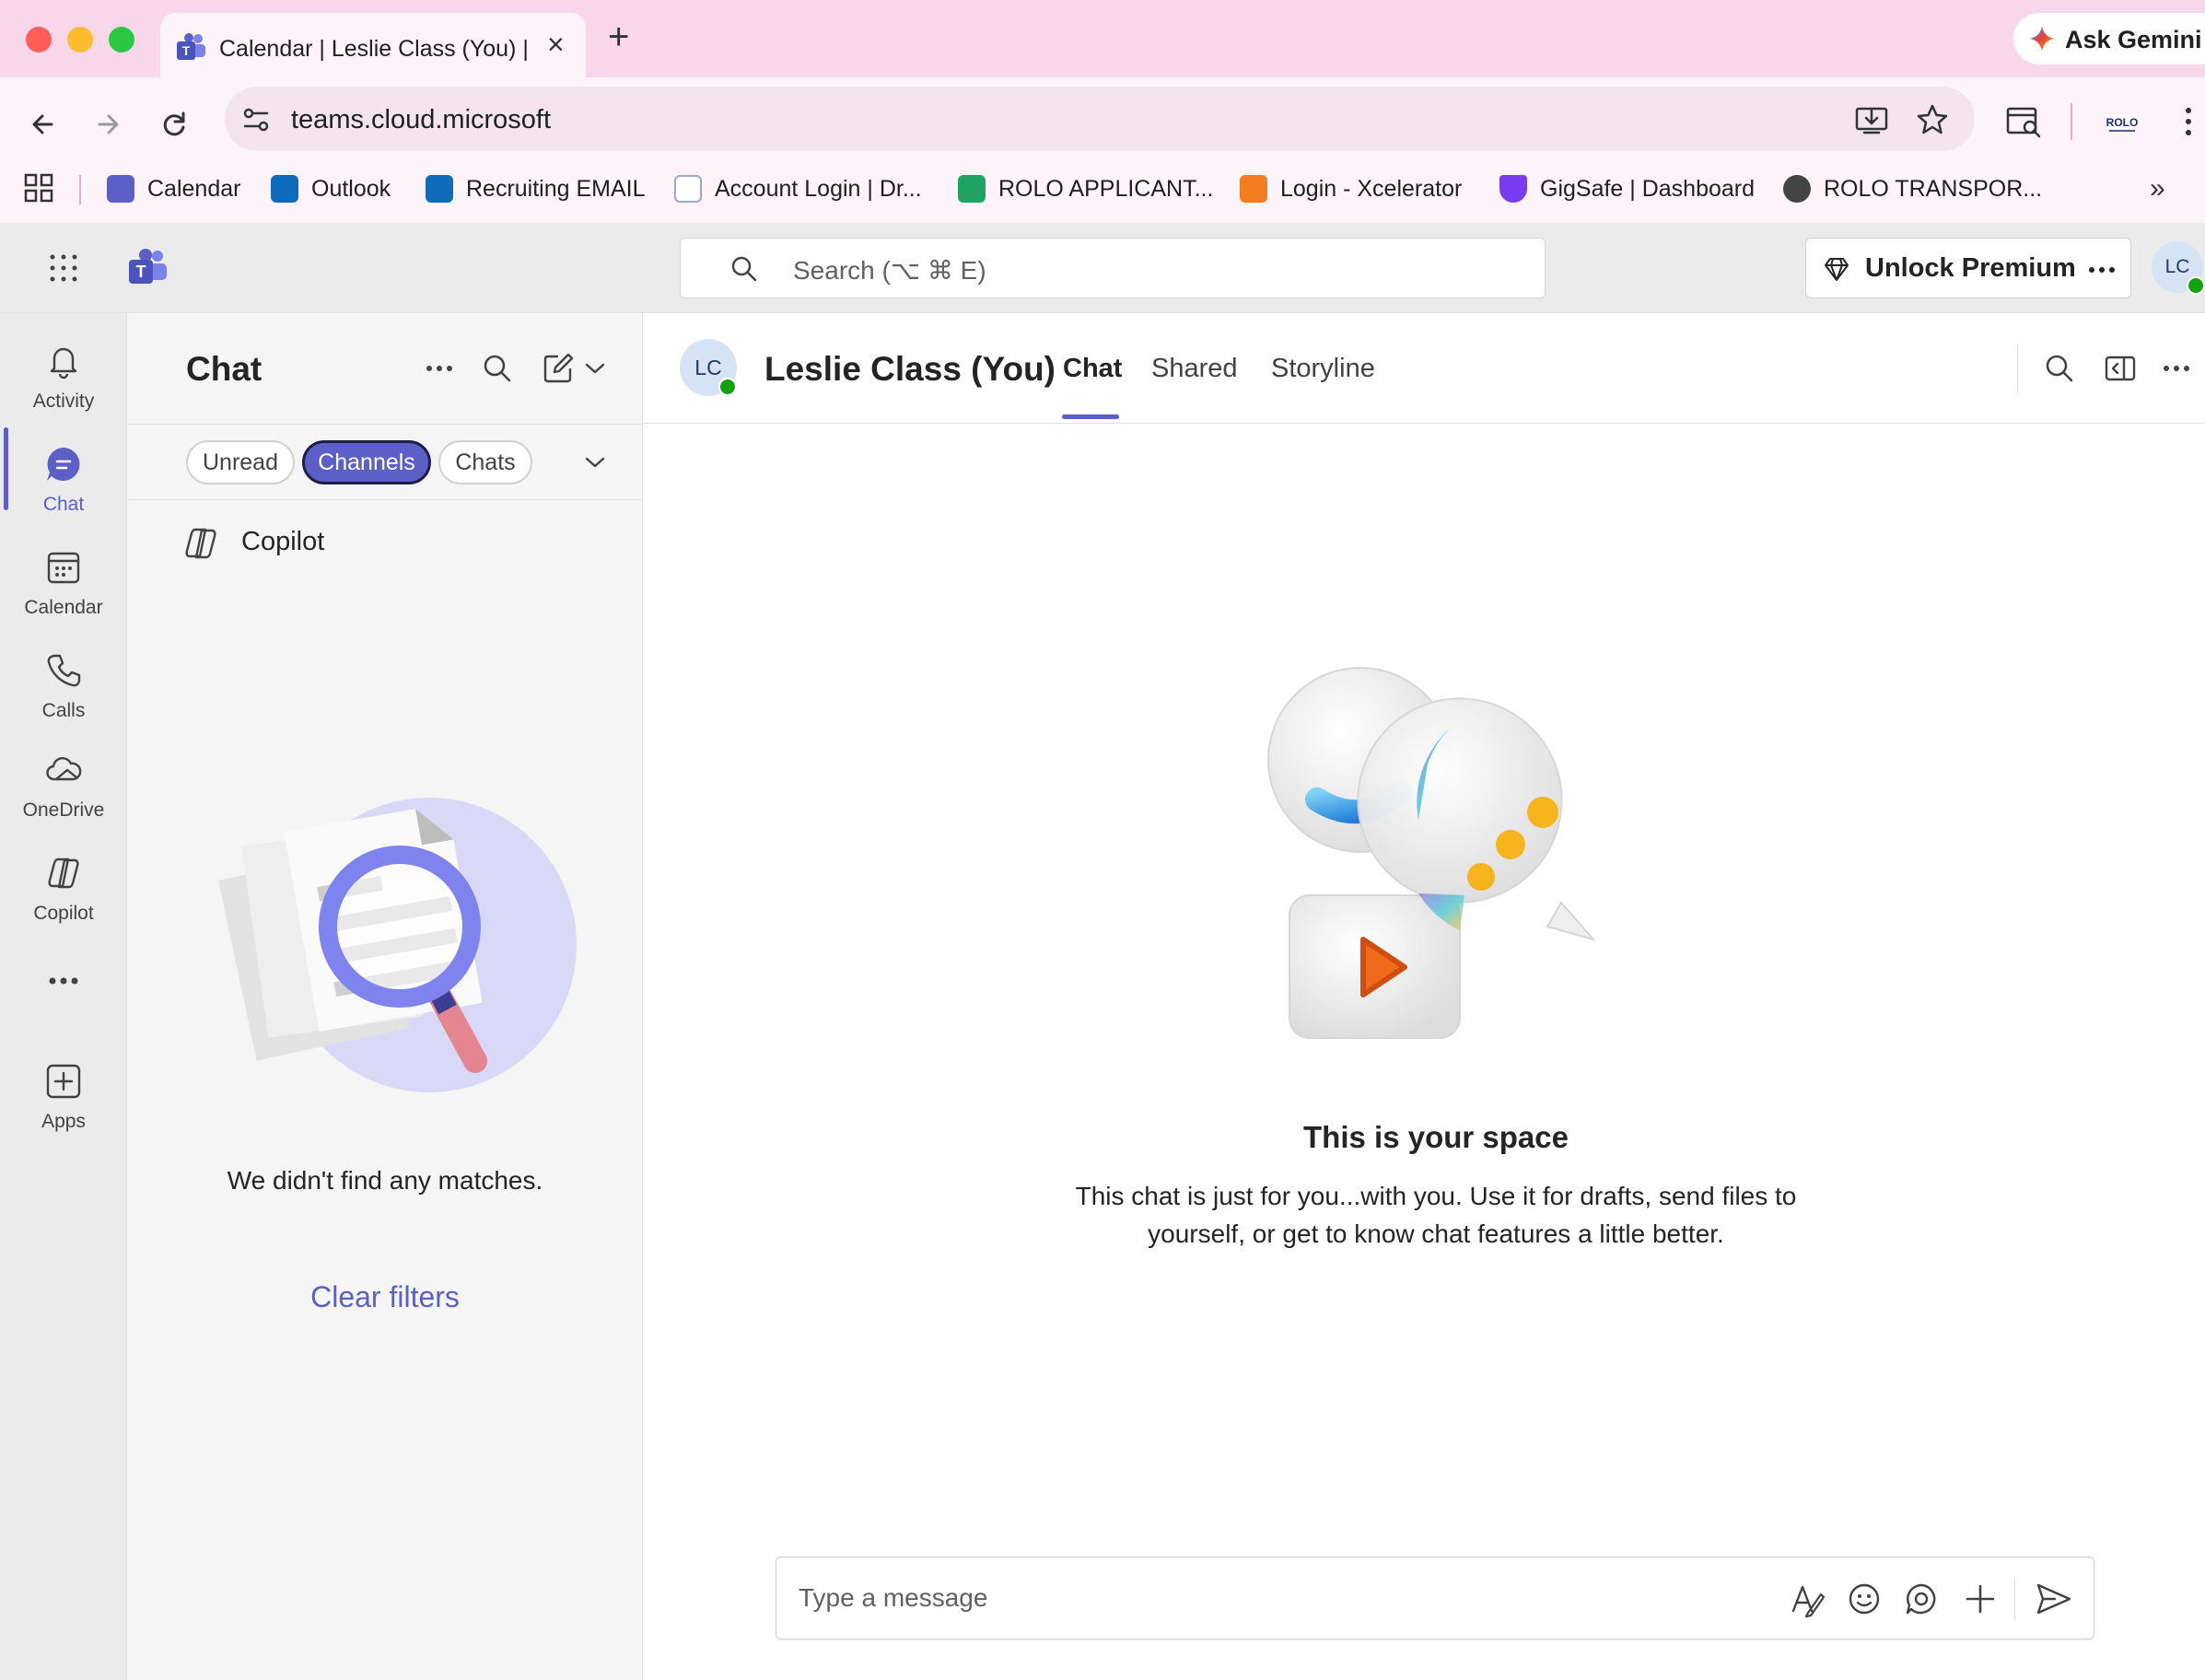 The height and width of the screenshot is (1680, 2205). I want to click on add-app-icon, so click(63, 1081).